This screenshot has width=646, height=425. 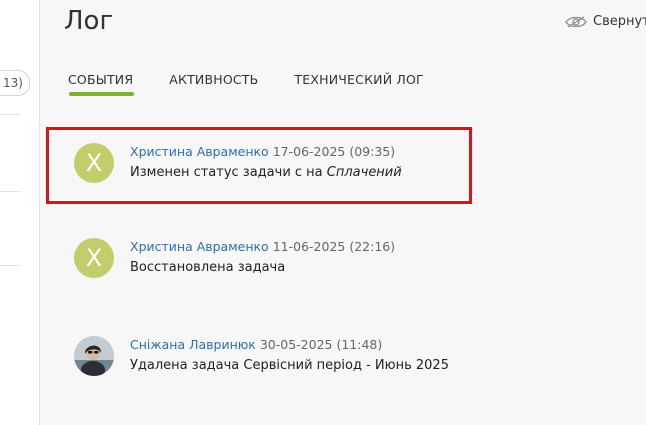 I want to click on user-photo-icon, so click(x=94, y=356).